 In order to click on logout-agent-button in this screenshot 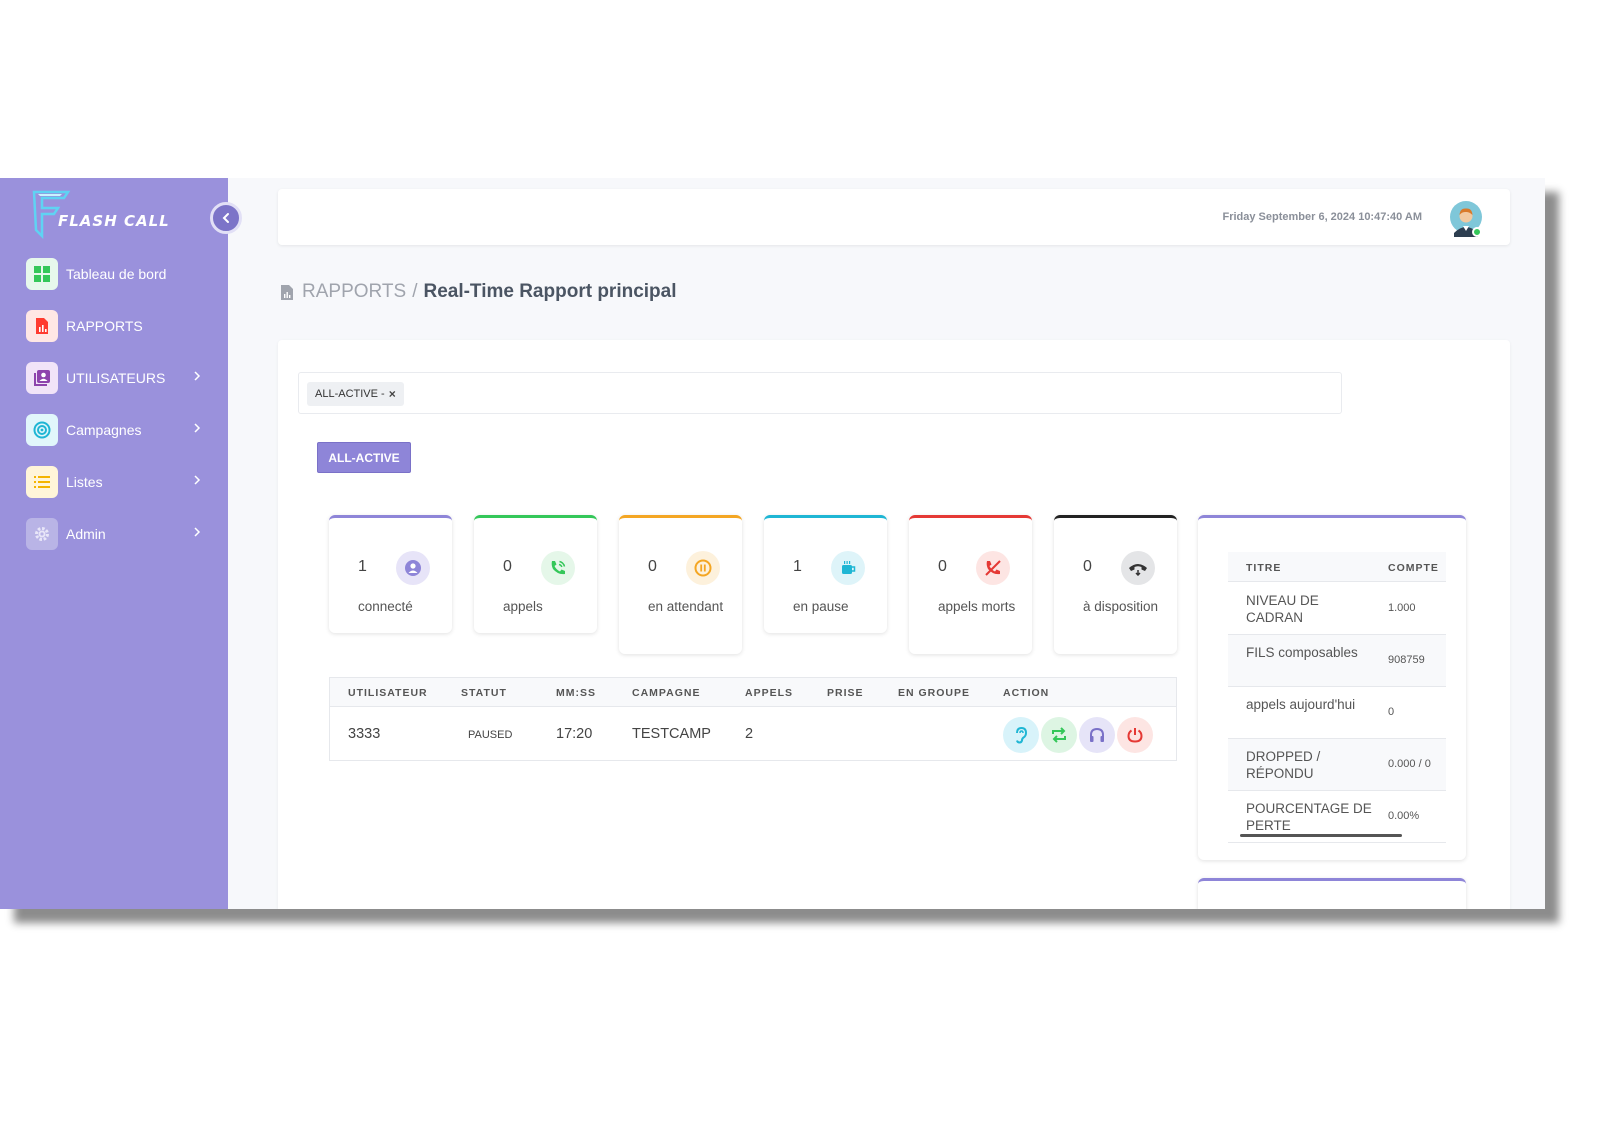, I will do `click(1135, 735)`.